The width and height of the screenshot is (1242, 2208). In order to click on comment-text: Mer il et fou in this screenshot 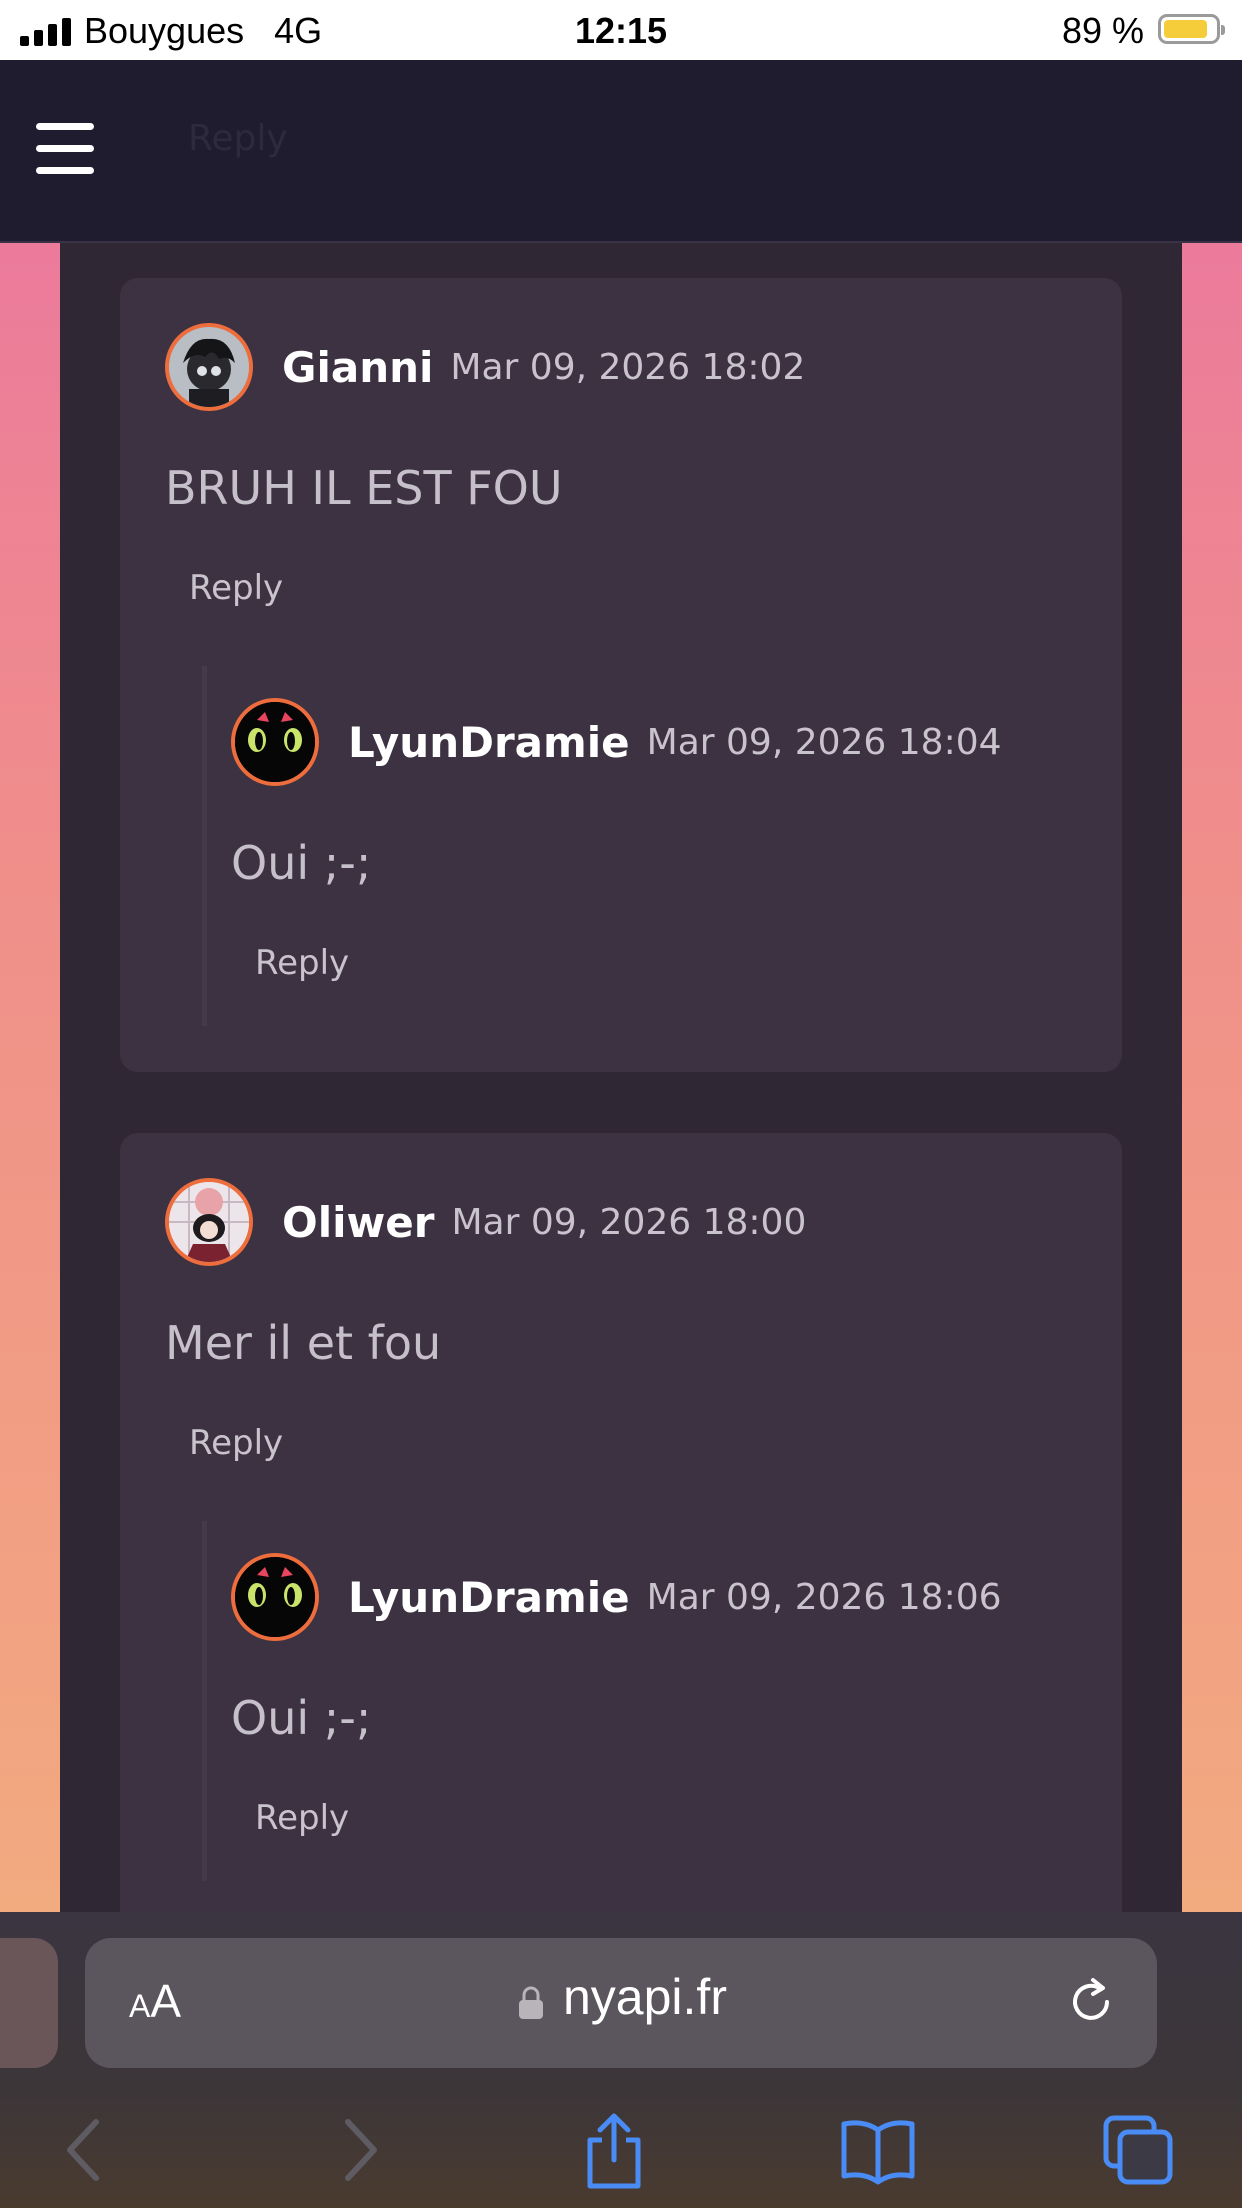, I will do `click(303, 1343)`.